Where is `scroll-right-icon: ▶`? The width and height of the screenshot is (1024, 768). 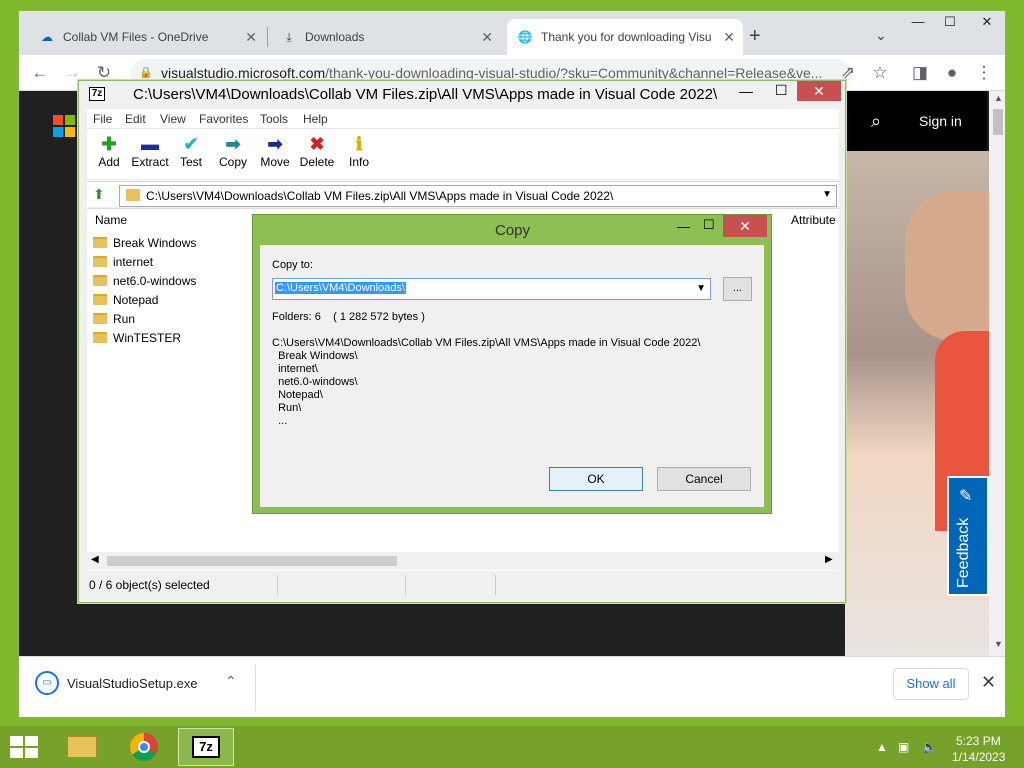
scroll-right-icon: ▶ is located at coordinates (829, 559).